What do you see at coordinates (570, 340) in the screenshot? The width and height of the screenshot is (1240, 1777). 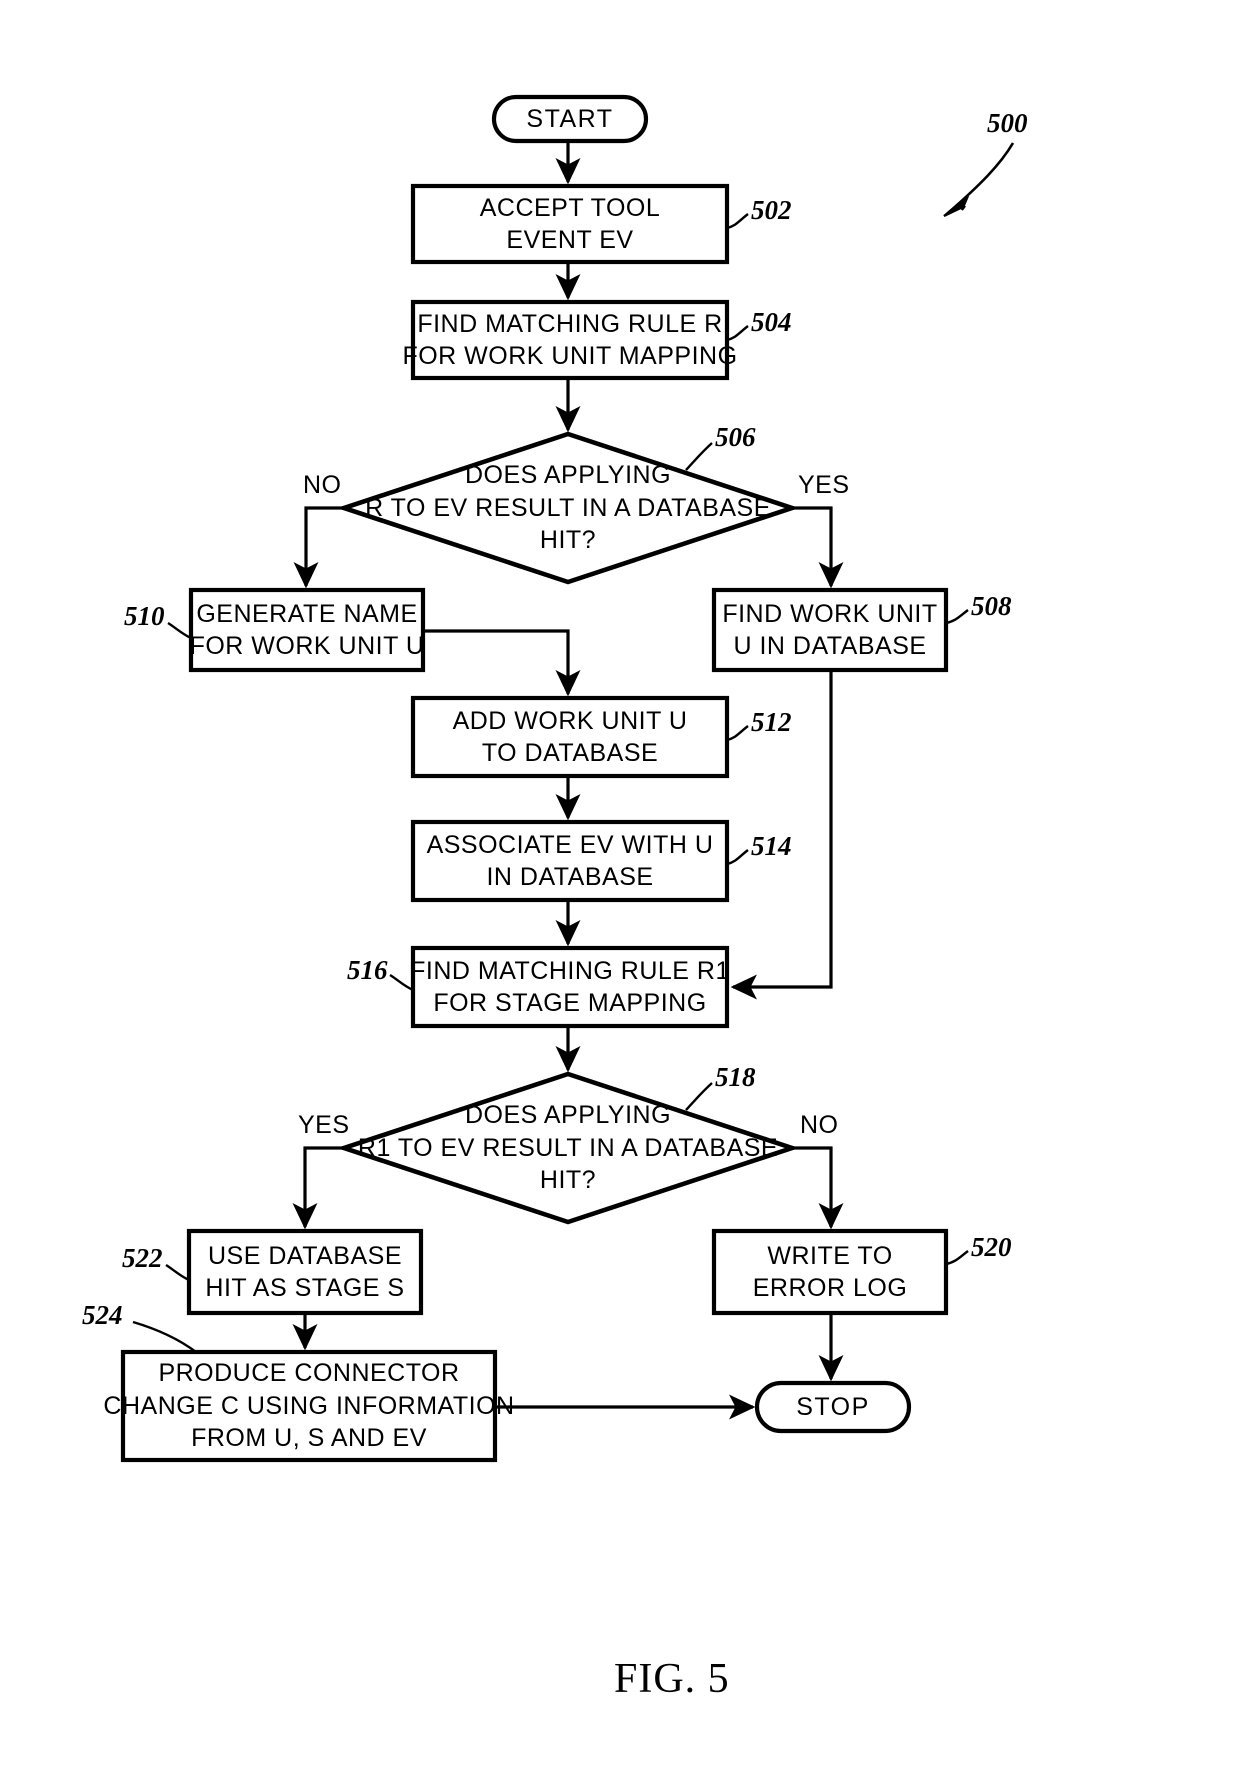 I see `node-504-shape` at bounding box center [570, 340].